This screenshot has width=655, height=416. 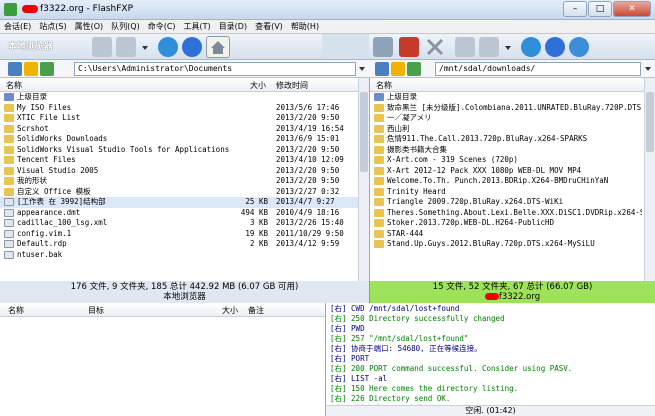 What do you see at coordinates (512, 202) in the screenshot?
I see `remote-file-row: Triangle 2009.720p.BluRay.x264.DTS-WiKi` at bounding box center [512, 202].